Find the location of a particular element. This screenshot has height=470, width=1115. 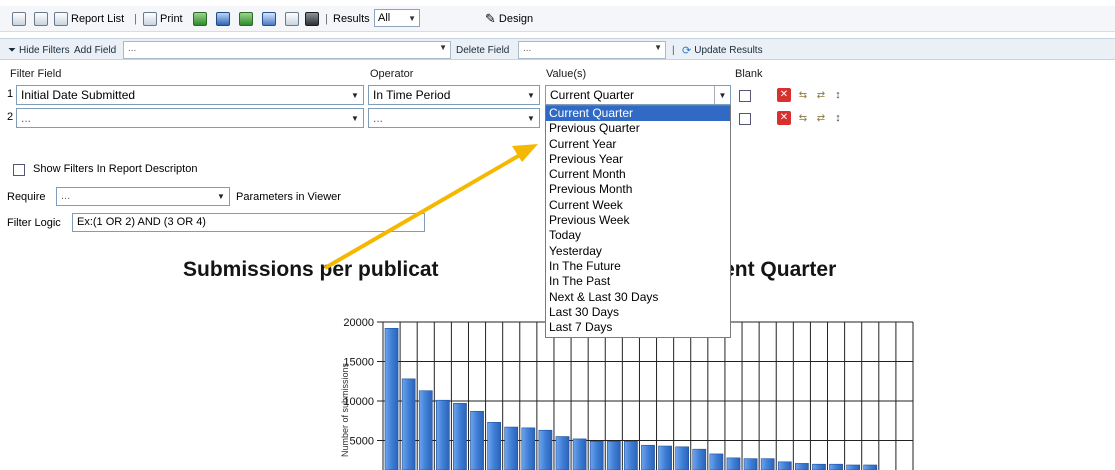

dropdown-option: Today is located at coordinates (638, 235).